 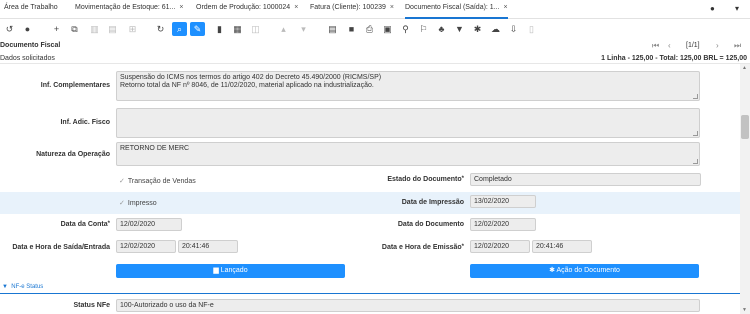 What do you see at coordinates (375, 47) in the screenshot?
I see `window-title-bar: Documento Fiscal ⏮ ‹ [1/1] › ⏭` at bounding box center [375, 47].